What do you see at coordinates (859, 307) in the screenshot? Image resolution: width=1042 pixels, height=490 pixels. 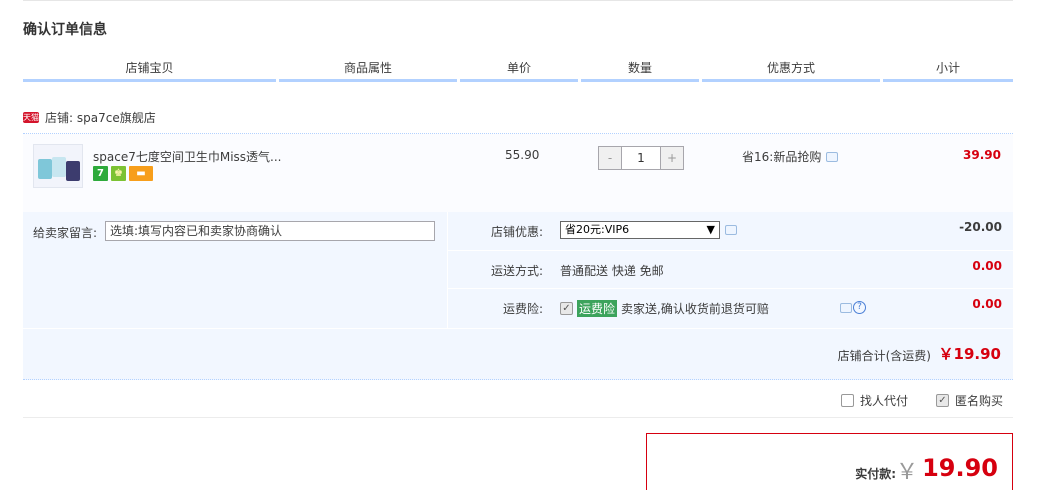 I see `help-icon: ?` at bounding box center [859, 307].